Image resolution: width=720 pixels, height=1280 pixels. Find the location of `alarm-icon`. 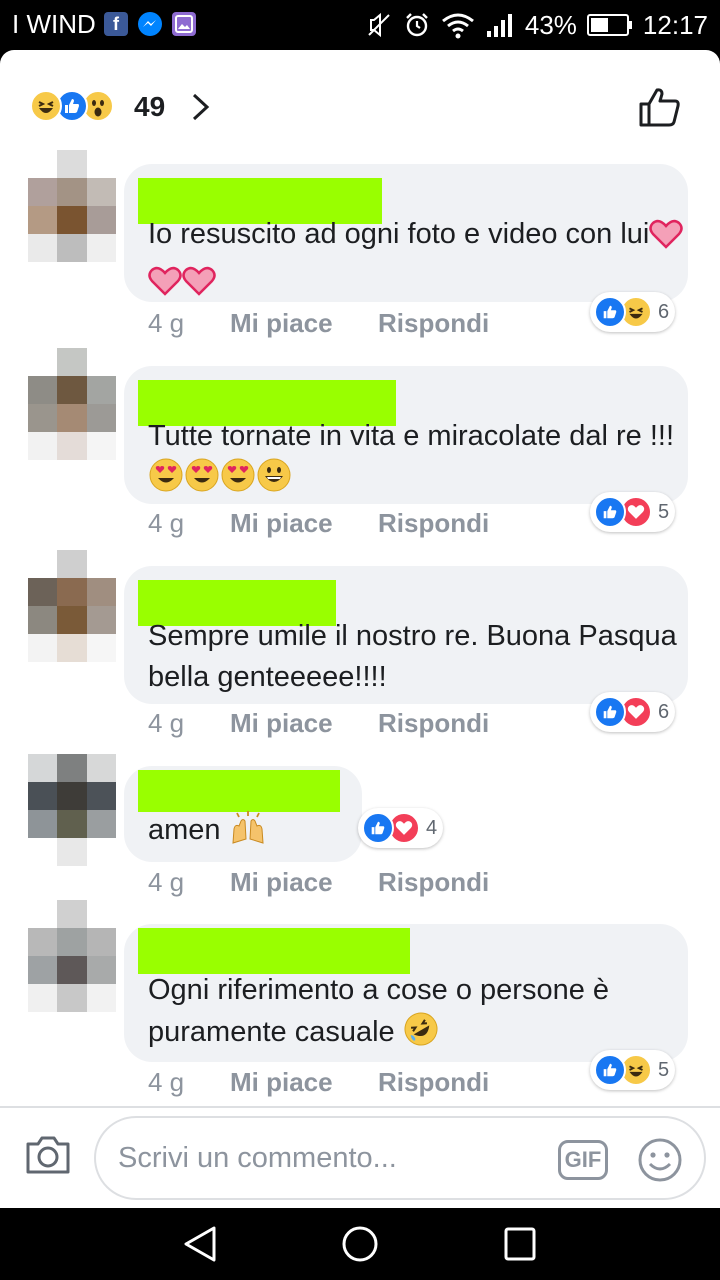

alarm-icon is located at coordinates (417, 25).